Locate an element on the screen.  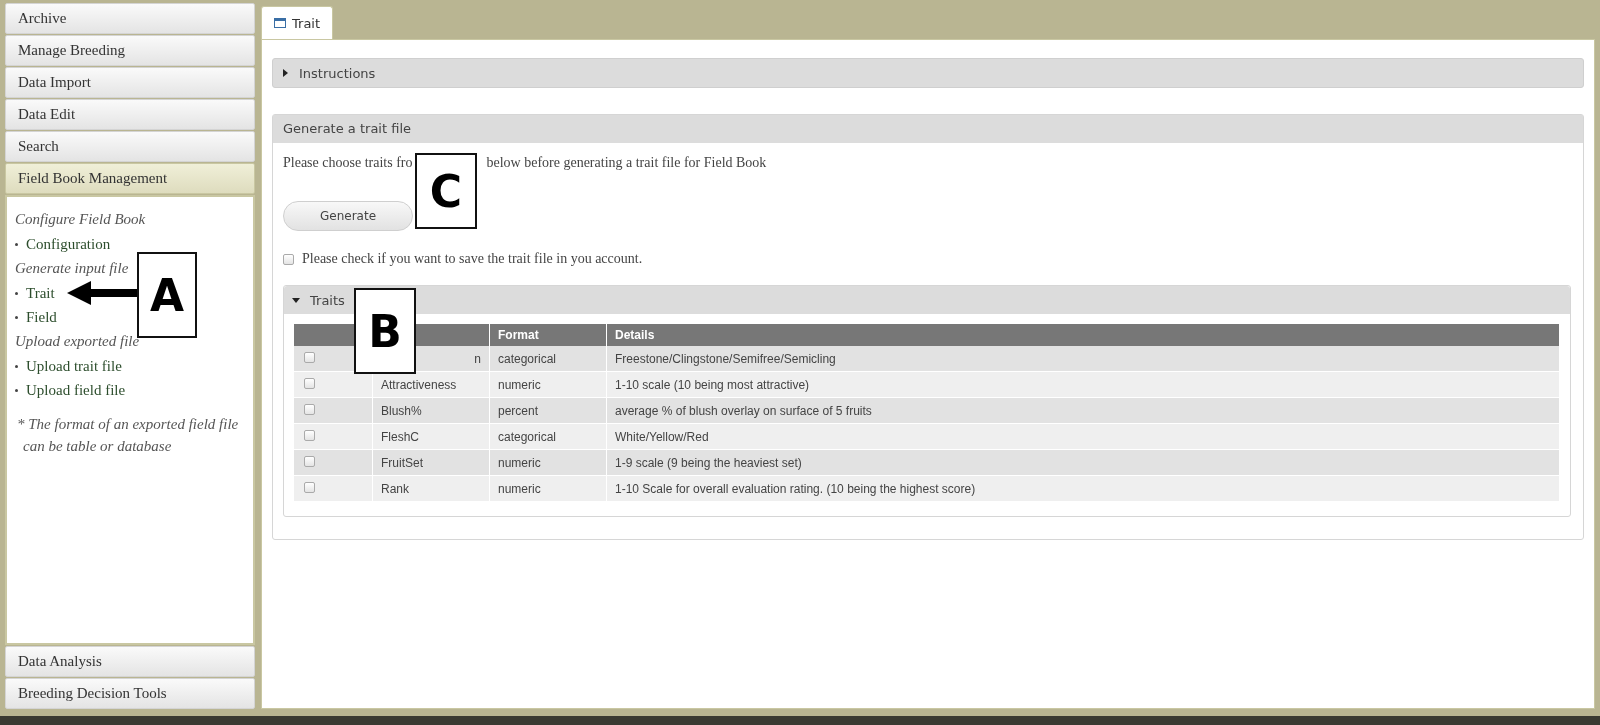
panel-title: Generate a trait file is located at coordinates (928, 129).